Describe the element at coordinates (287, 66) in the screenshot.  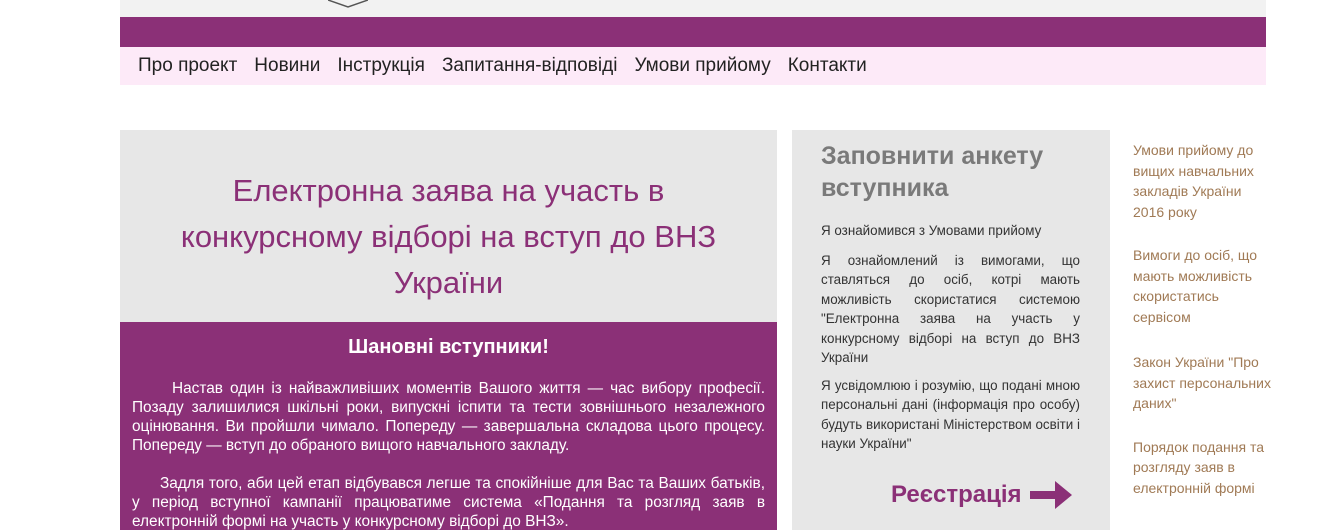
I see `nav-item-news: Новини` at that location.